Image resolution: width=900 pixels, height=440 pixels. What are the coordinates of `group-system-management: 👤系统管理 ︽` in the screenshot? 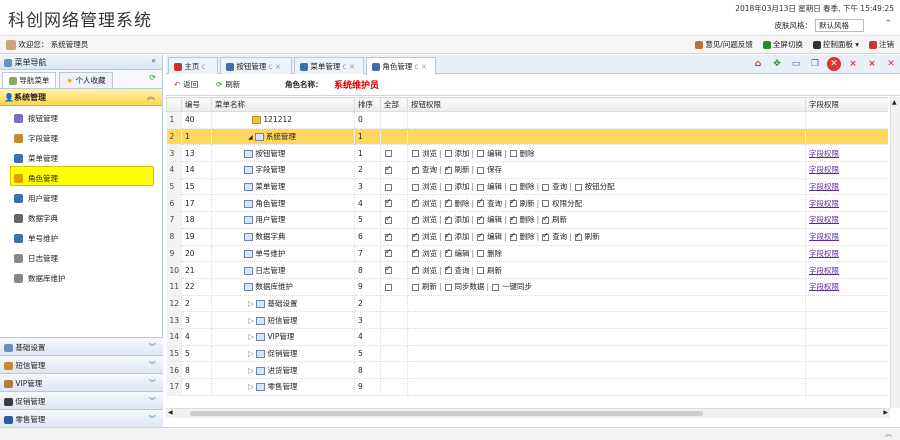 It's located at (81, 97).